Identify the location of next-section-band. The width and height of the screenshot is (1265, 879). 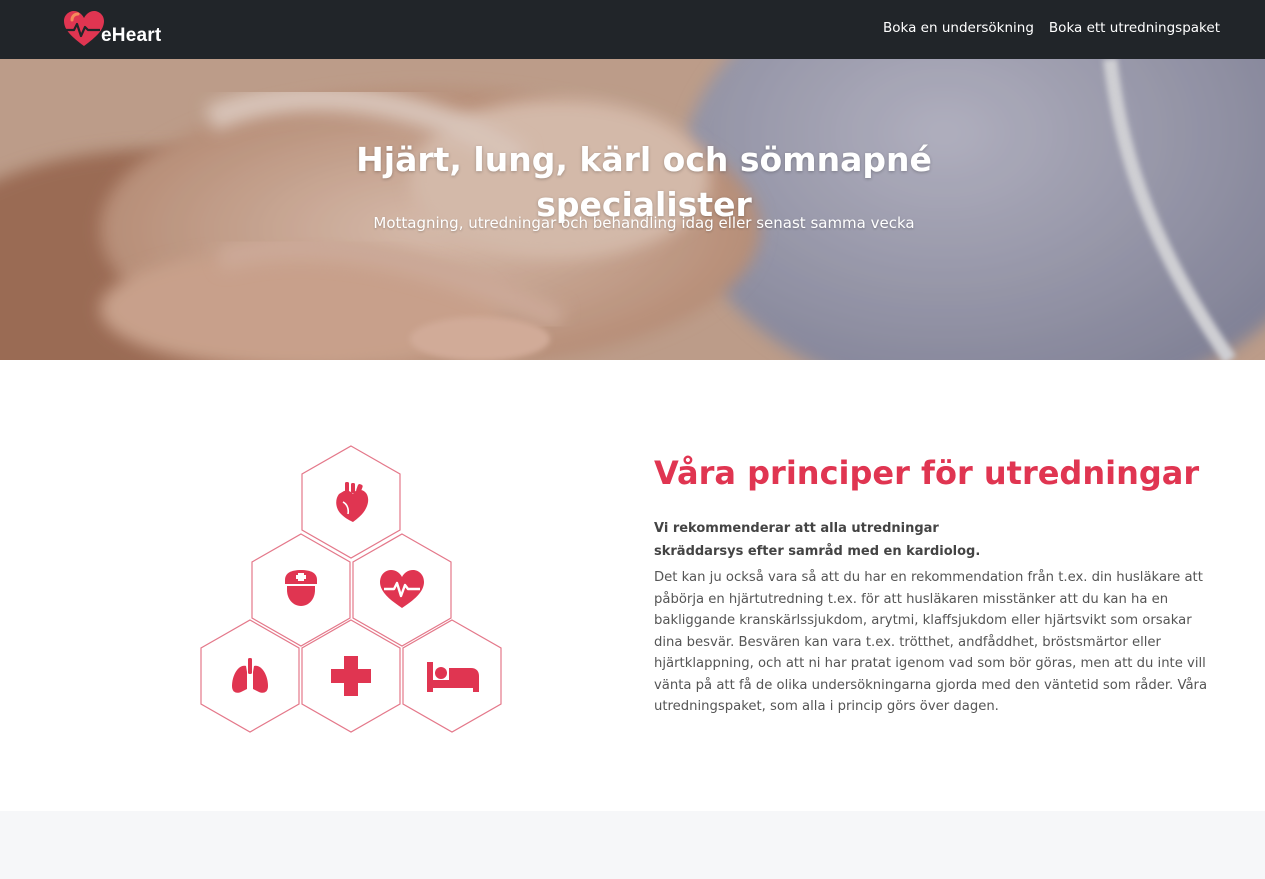
(632, 845).